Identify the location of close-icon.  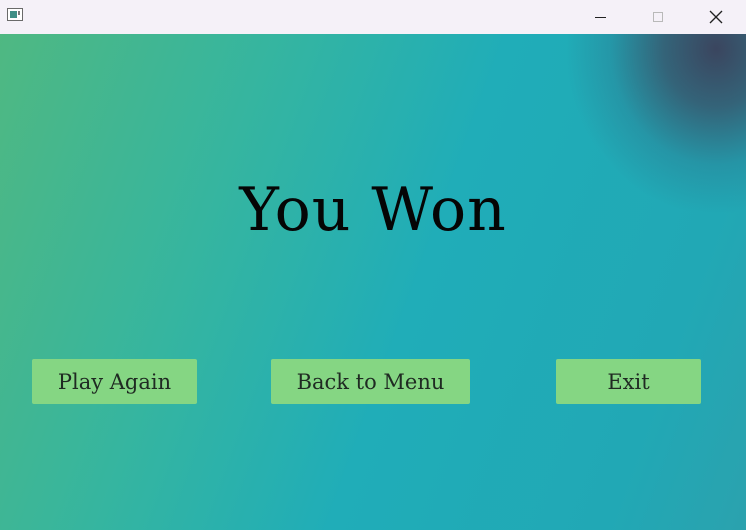
(716, 17).